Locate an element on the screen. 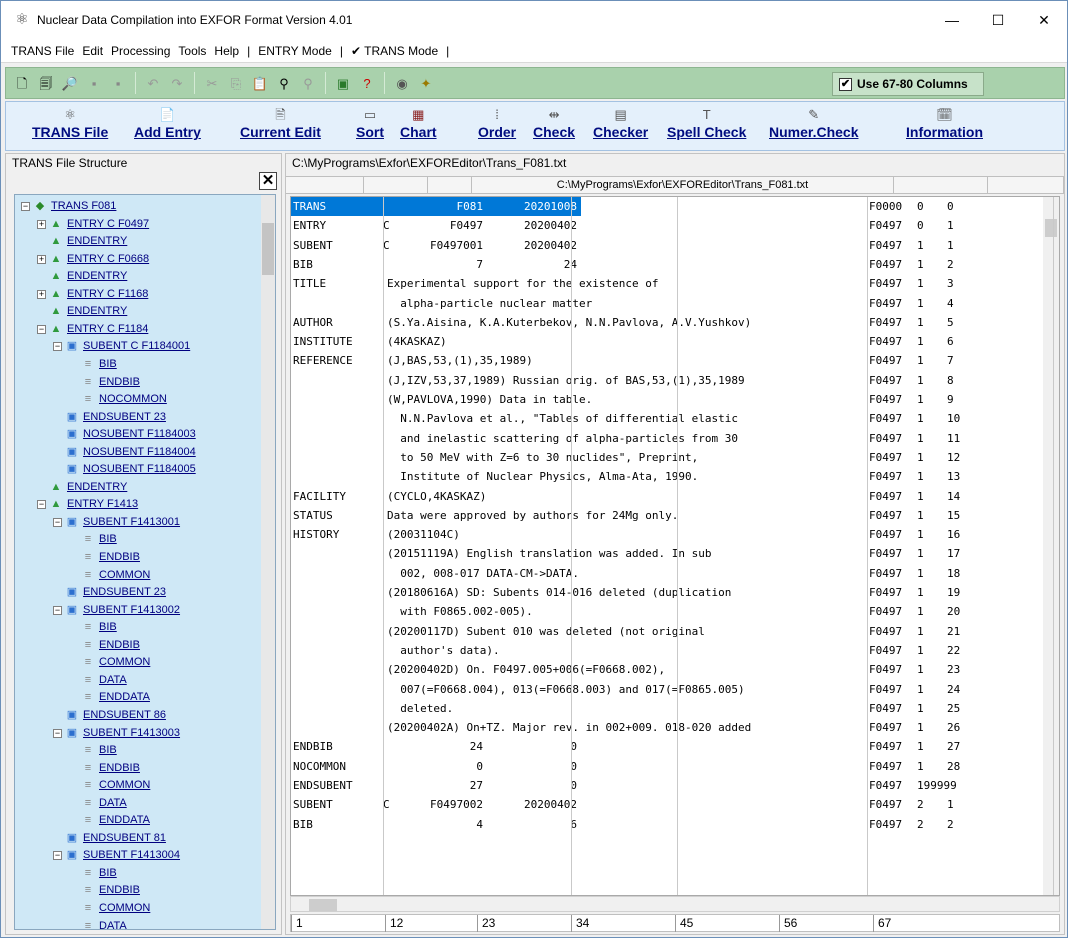 This screenshot has height=938, width=1068. tree-node: ≡ DATA is located at coordinates (98, 924).